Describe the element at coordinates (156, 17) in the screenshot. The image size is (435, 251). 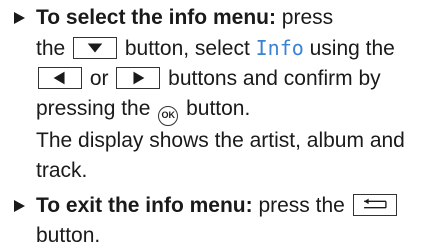
I see `step-lead: To select the info menu:` at that location.